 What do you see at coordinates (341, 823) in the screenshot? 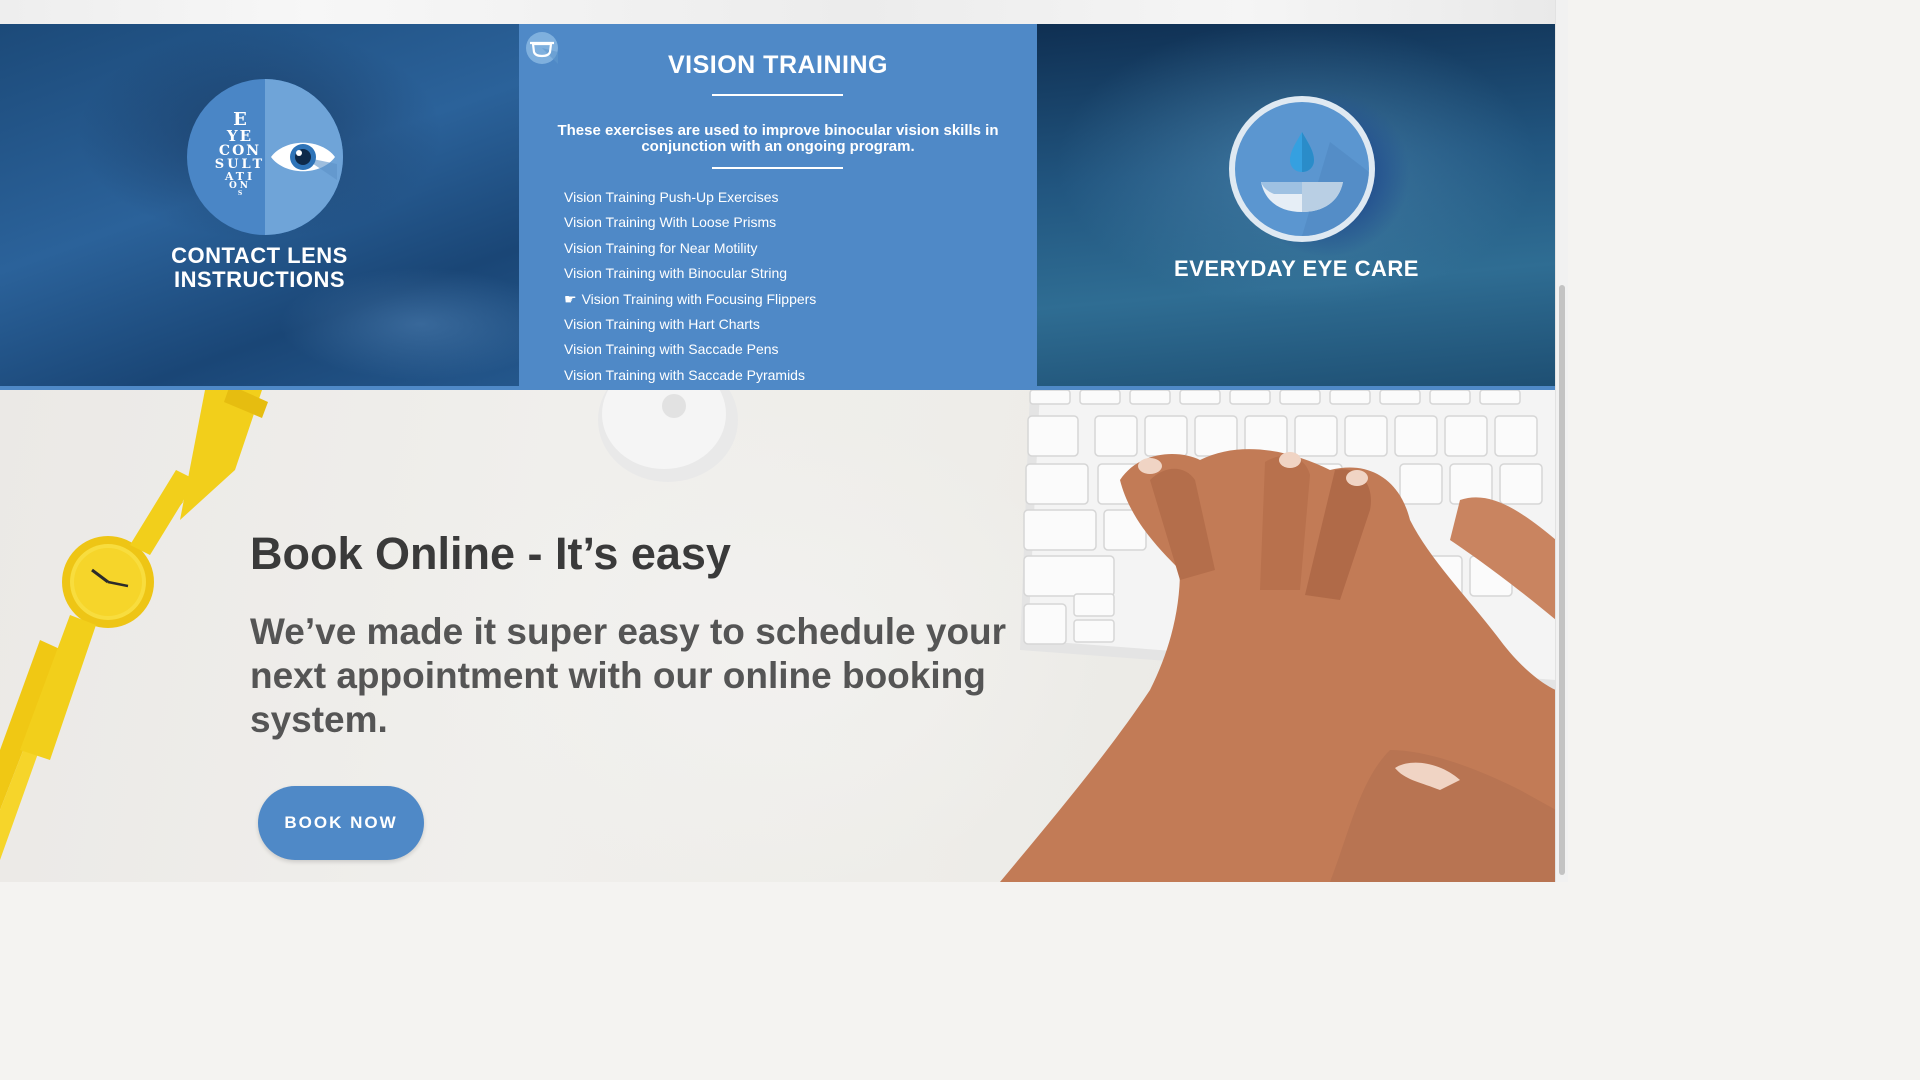
I see `book-now-button: BOOK NOW` at bounding box center [341, 823].